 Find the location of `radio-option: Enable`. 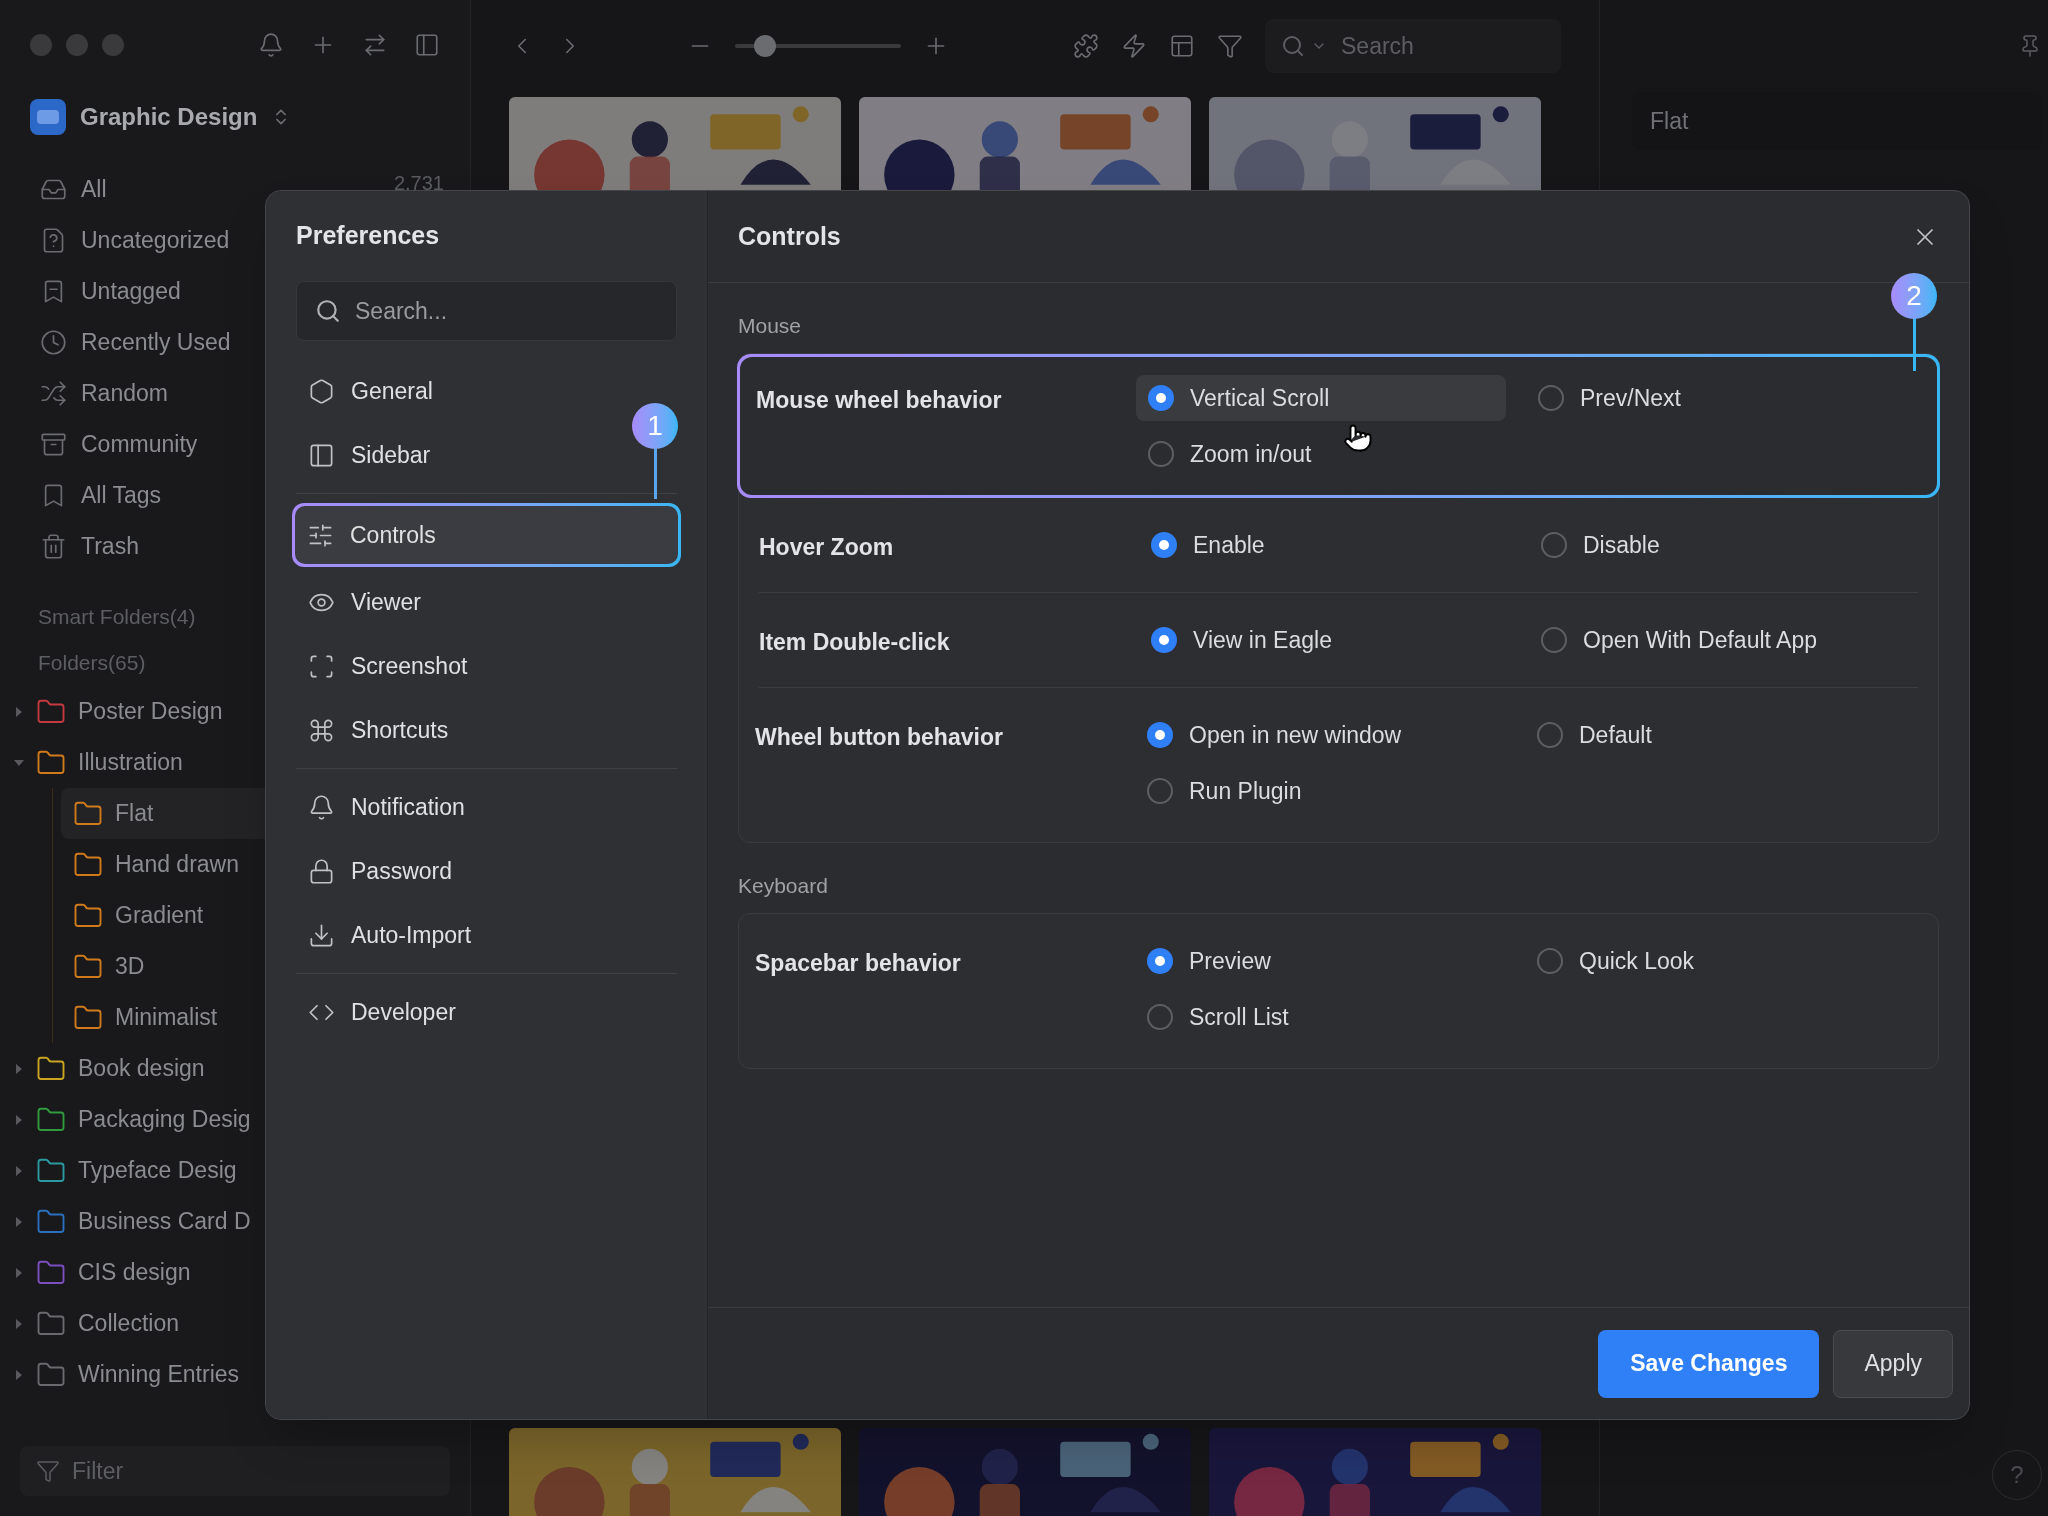

radio-option: Enable is located at coordinates (1324, 545).